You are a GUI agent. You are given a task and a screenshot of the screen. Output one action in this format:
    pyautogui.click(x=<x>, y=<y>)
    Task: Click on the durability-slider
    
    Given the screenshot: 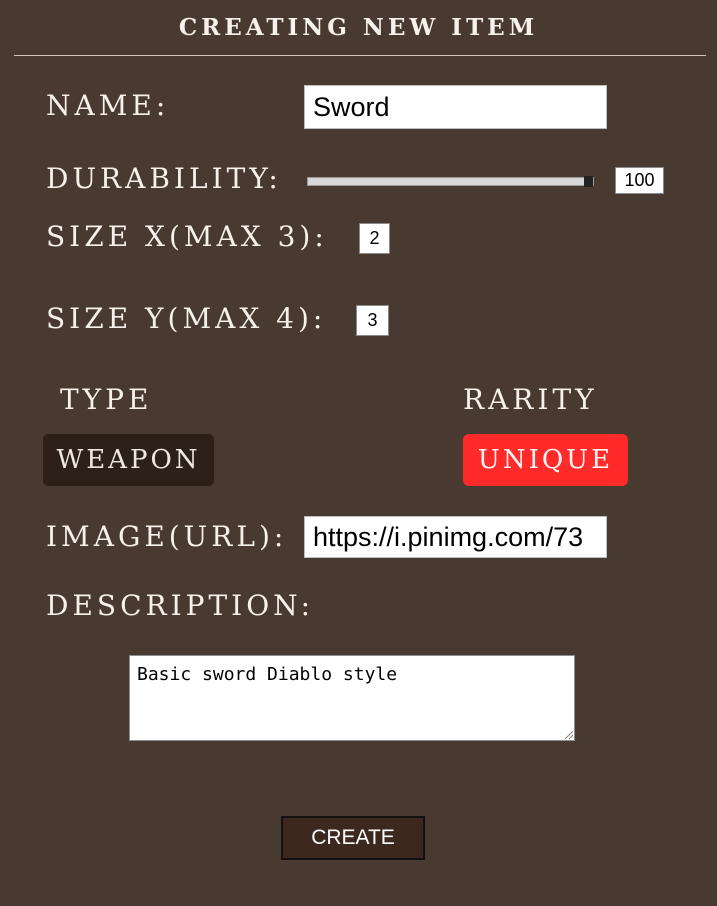 What is the action you would take?
    pyautogui.click(x=450, y=181)
    